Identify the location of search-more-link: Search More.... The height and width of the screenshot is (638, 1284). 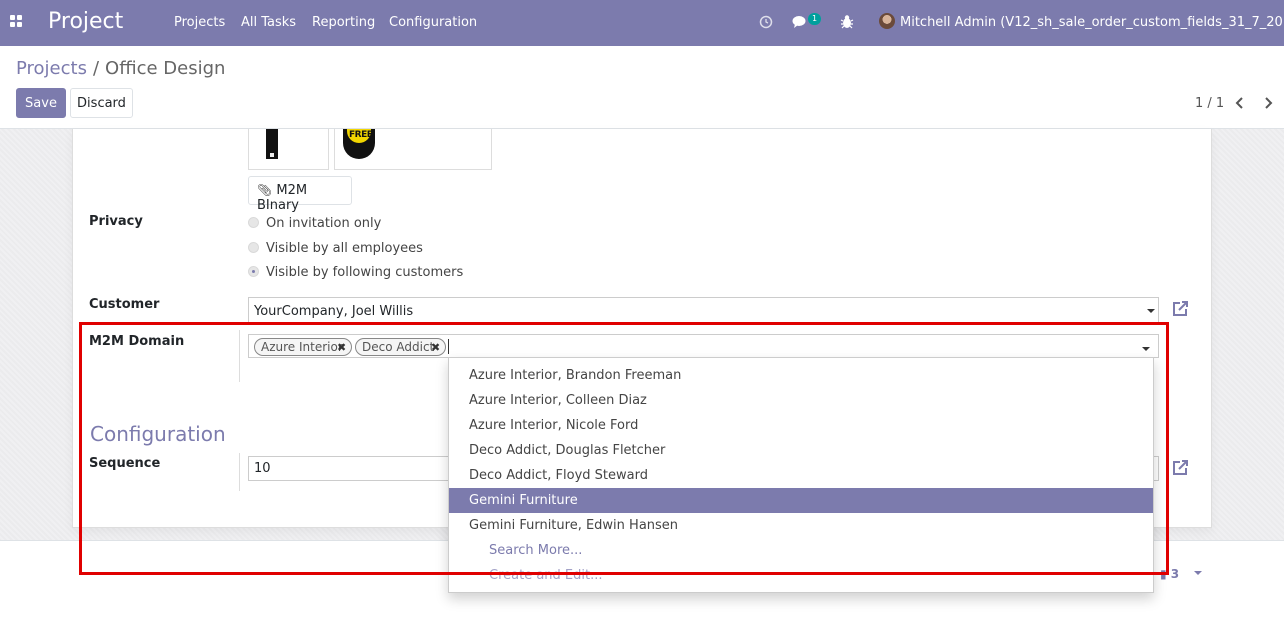
(801, 550).